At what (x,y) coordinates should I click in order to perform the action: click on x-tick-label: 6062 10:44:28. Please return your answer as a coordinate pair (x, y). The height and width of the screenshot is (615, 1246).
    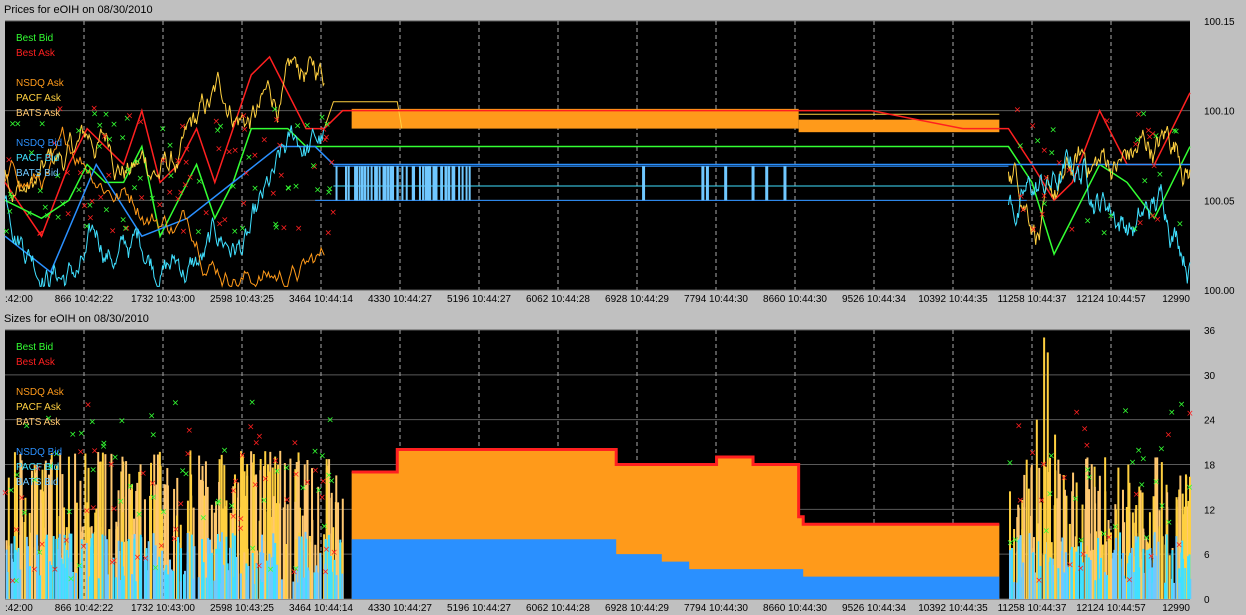
    Looking at the image, I should click on (558, 299).